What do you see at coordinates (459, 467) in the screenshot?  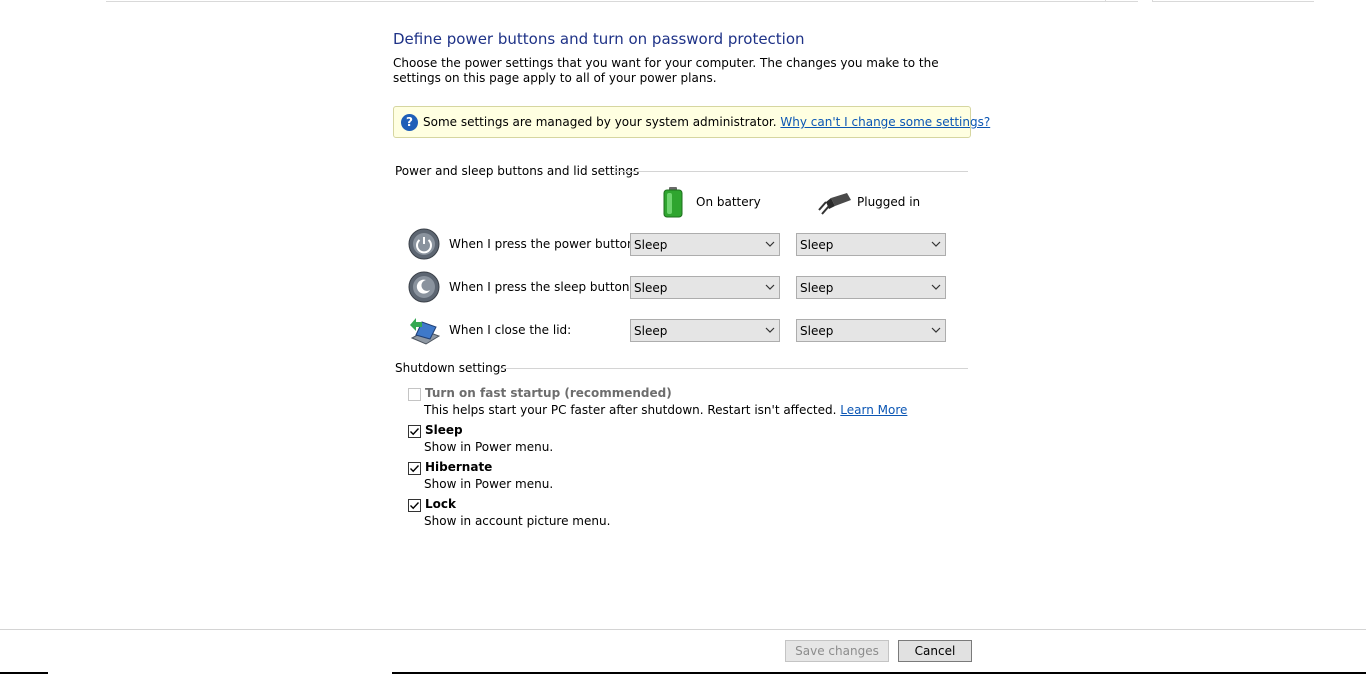 I see `hibernate-label: Hibernate` at bounding box center [459, 467].